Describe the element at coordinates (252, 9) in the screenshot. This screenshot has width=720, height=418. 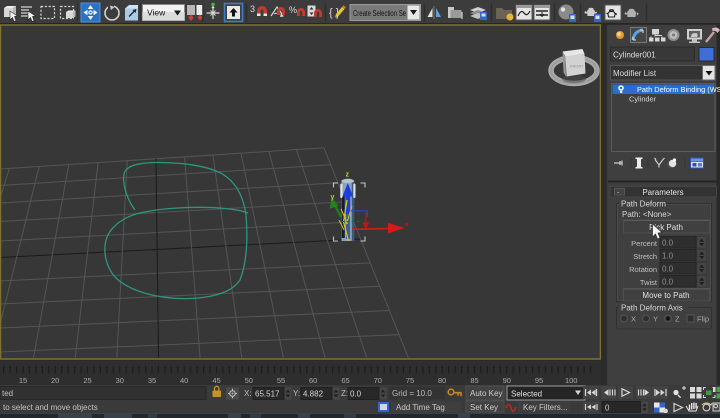
I see `svg-text: 3` at that location.